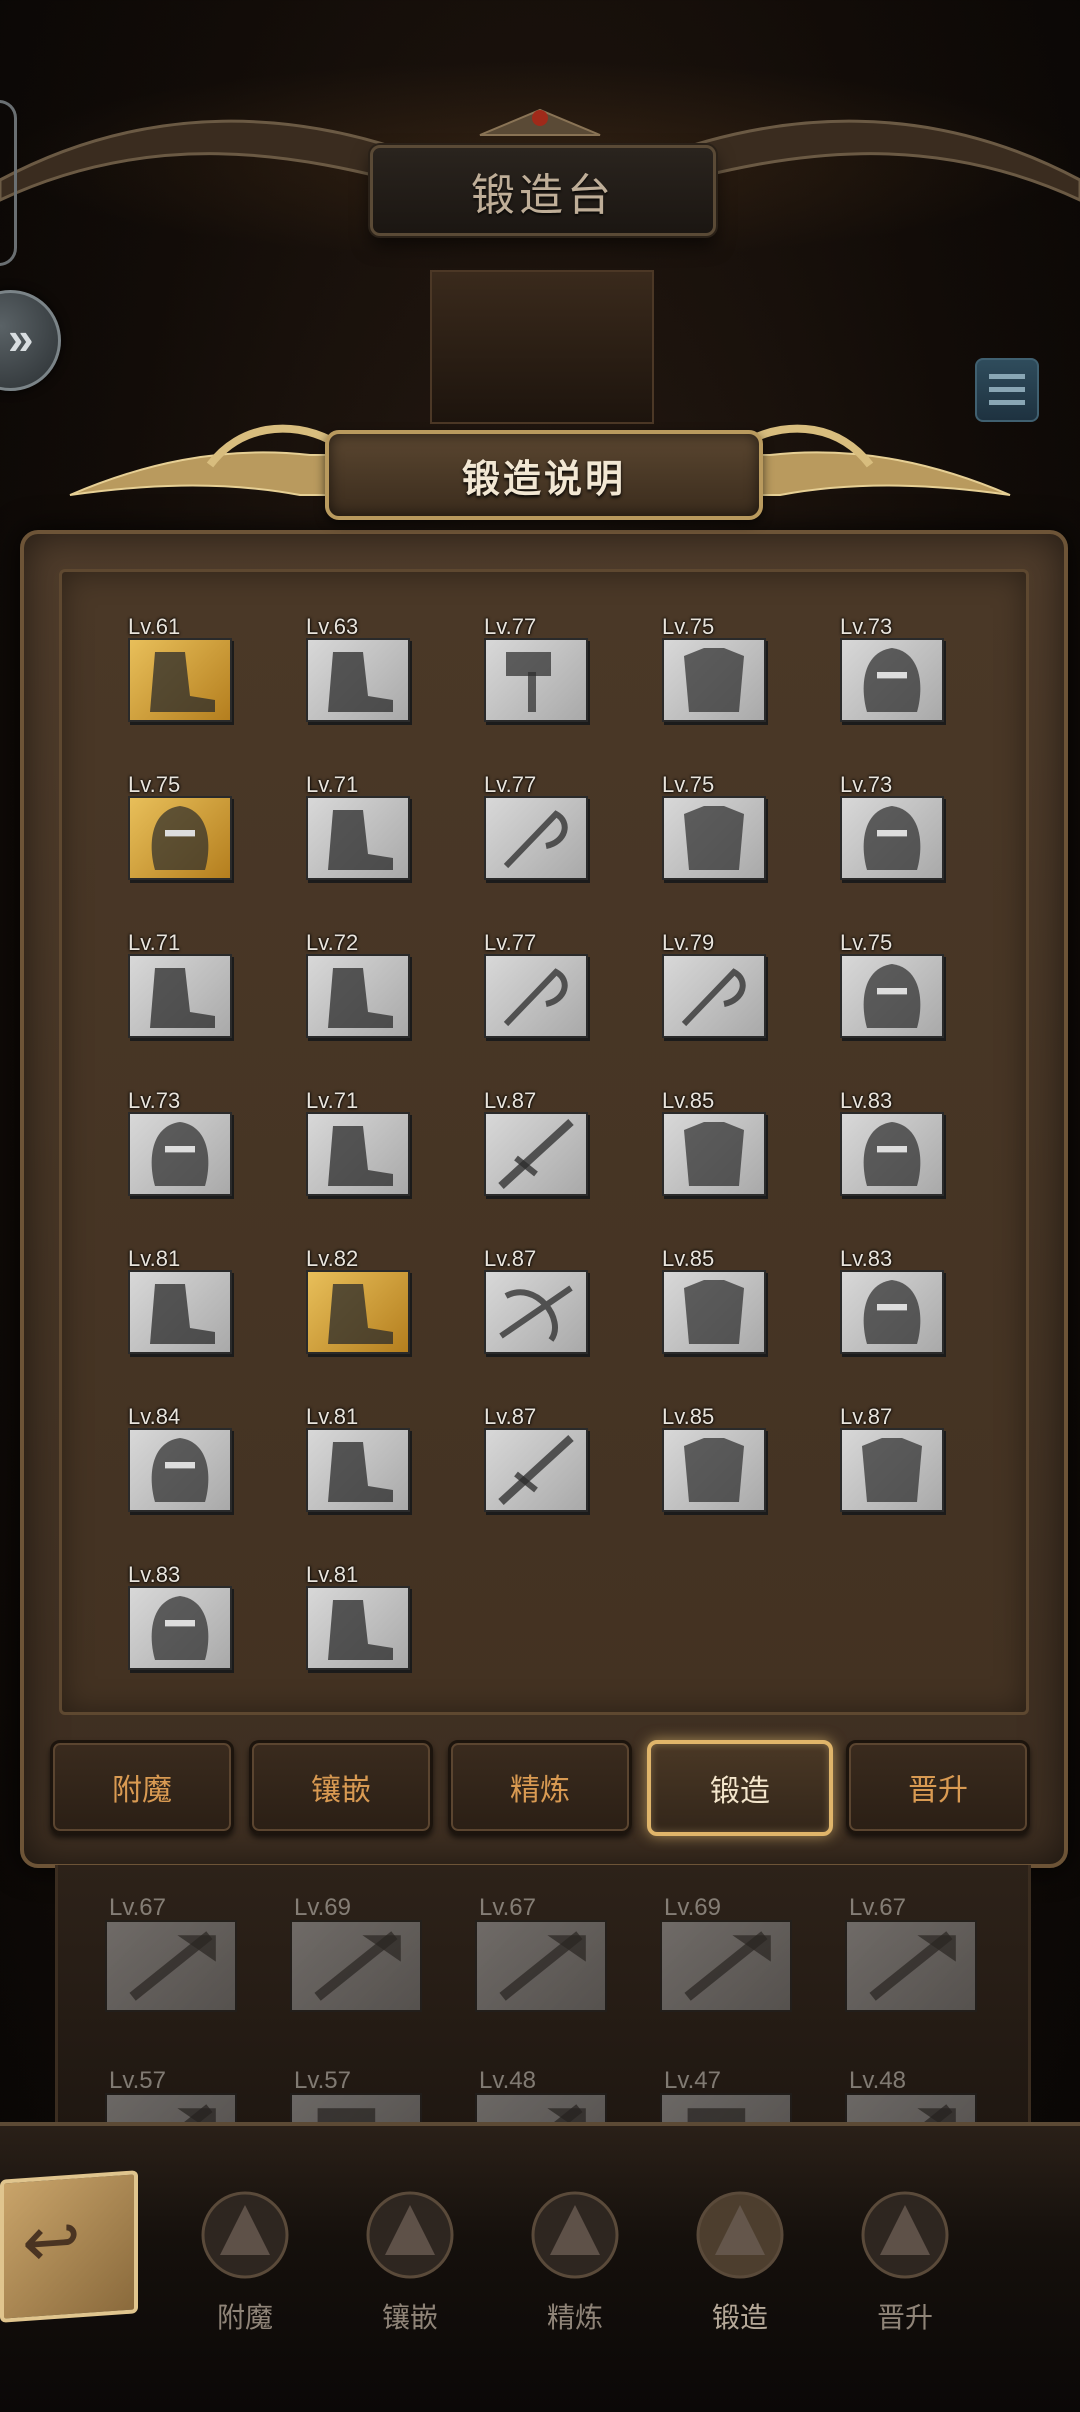 Image resolution: width=1080 pixels, height=2412 pixels. What do you see at coordinates (528, 682) in the screenshot?
I see `hammer-icon` at bounding box center [528, 682].